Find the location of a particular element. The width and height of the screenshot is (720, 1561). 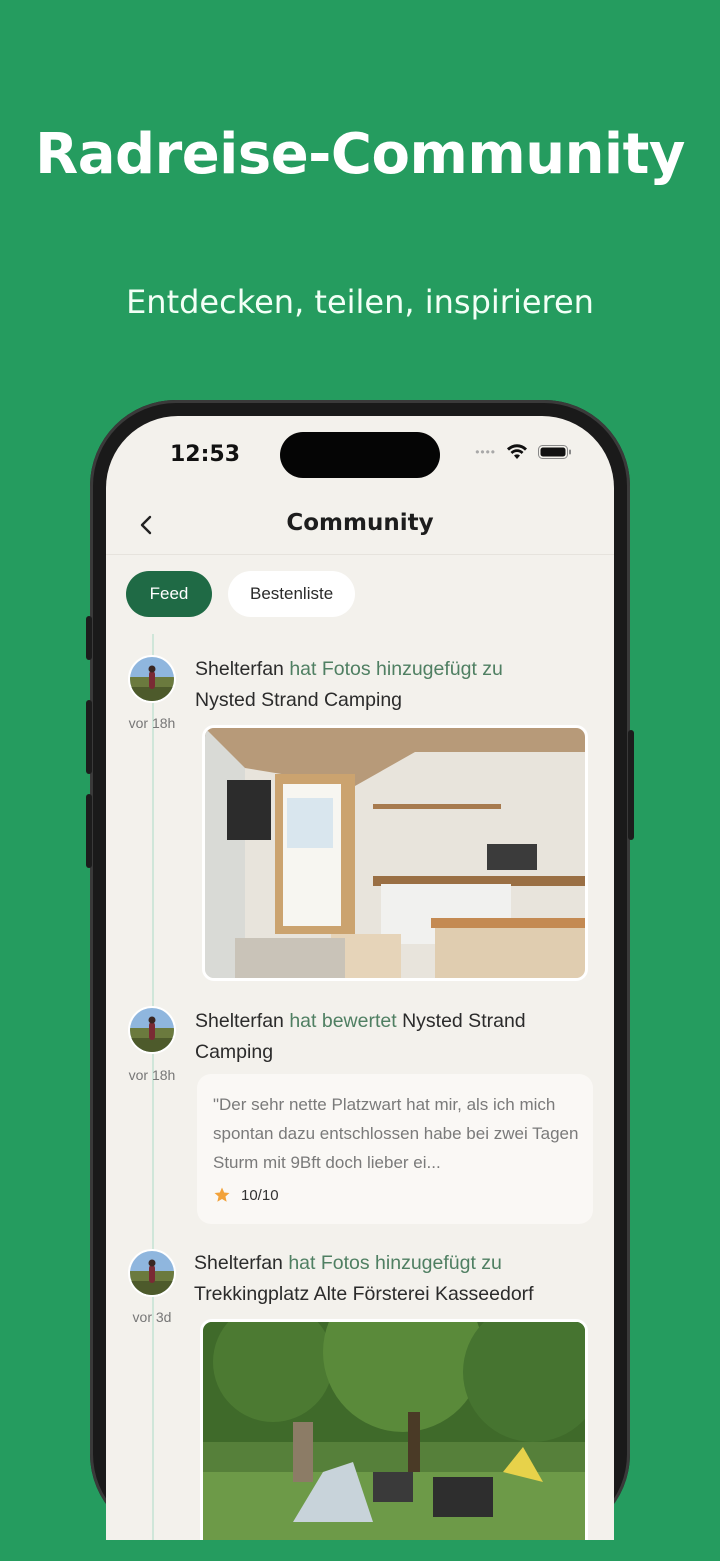

timestamp: vor 3d is located at coordinates (152, 1317).